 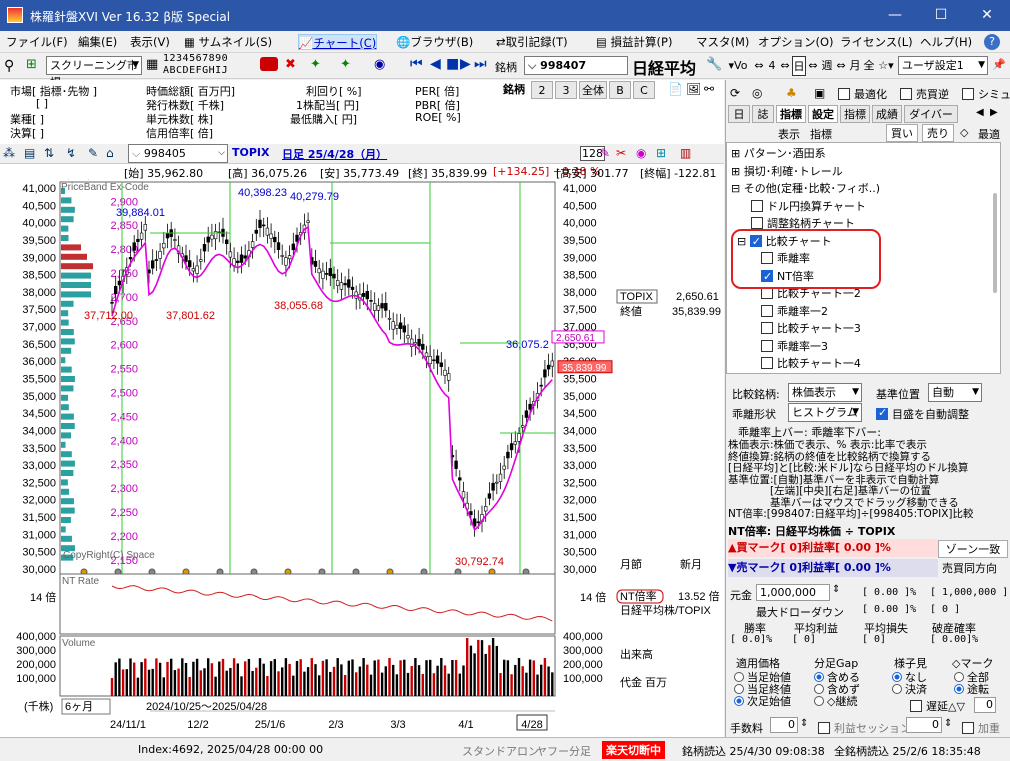 I want to click on chain-icon: ✖, so click(x=290, y=64).